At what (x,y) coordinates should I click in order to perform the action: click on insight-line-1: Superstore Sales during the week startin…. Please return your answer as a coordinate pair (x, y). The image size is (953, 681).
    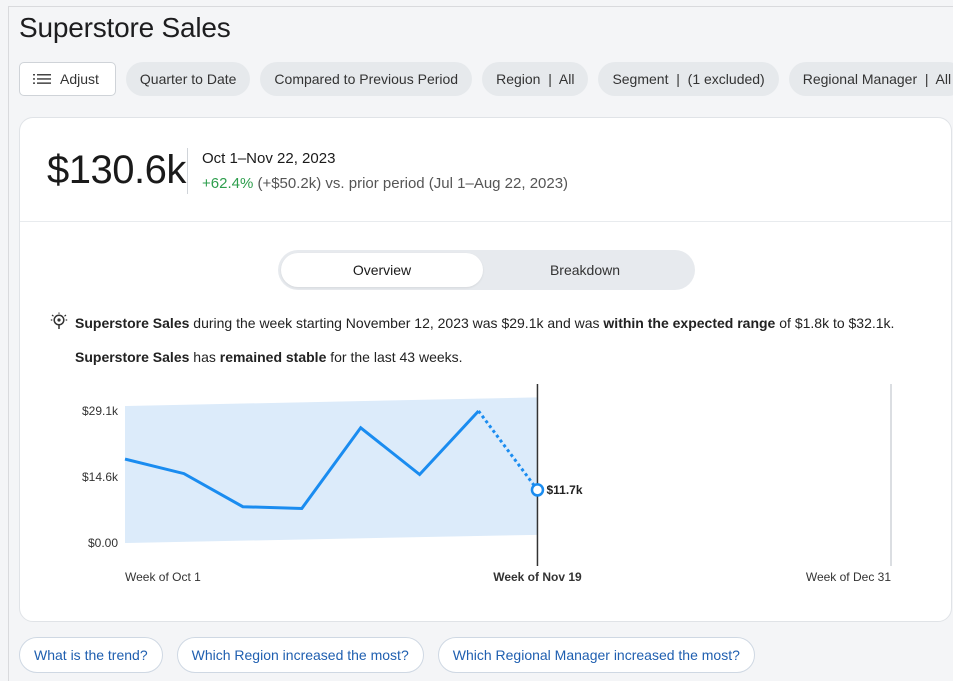
    Looking at the image, I should click on (484, 323).